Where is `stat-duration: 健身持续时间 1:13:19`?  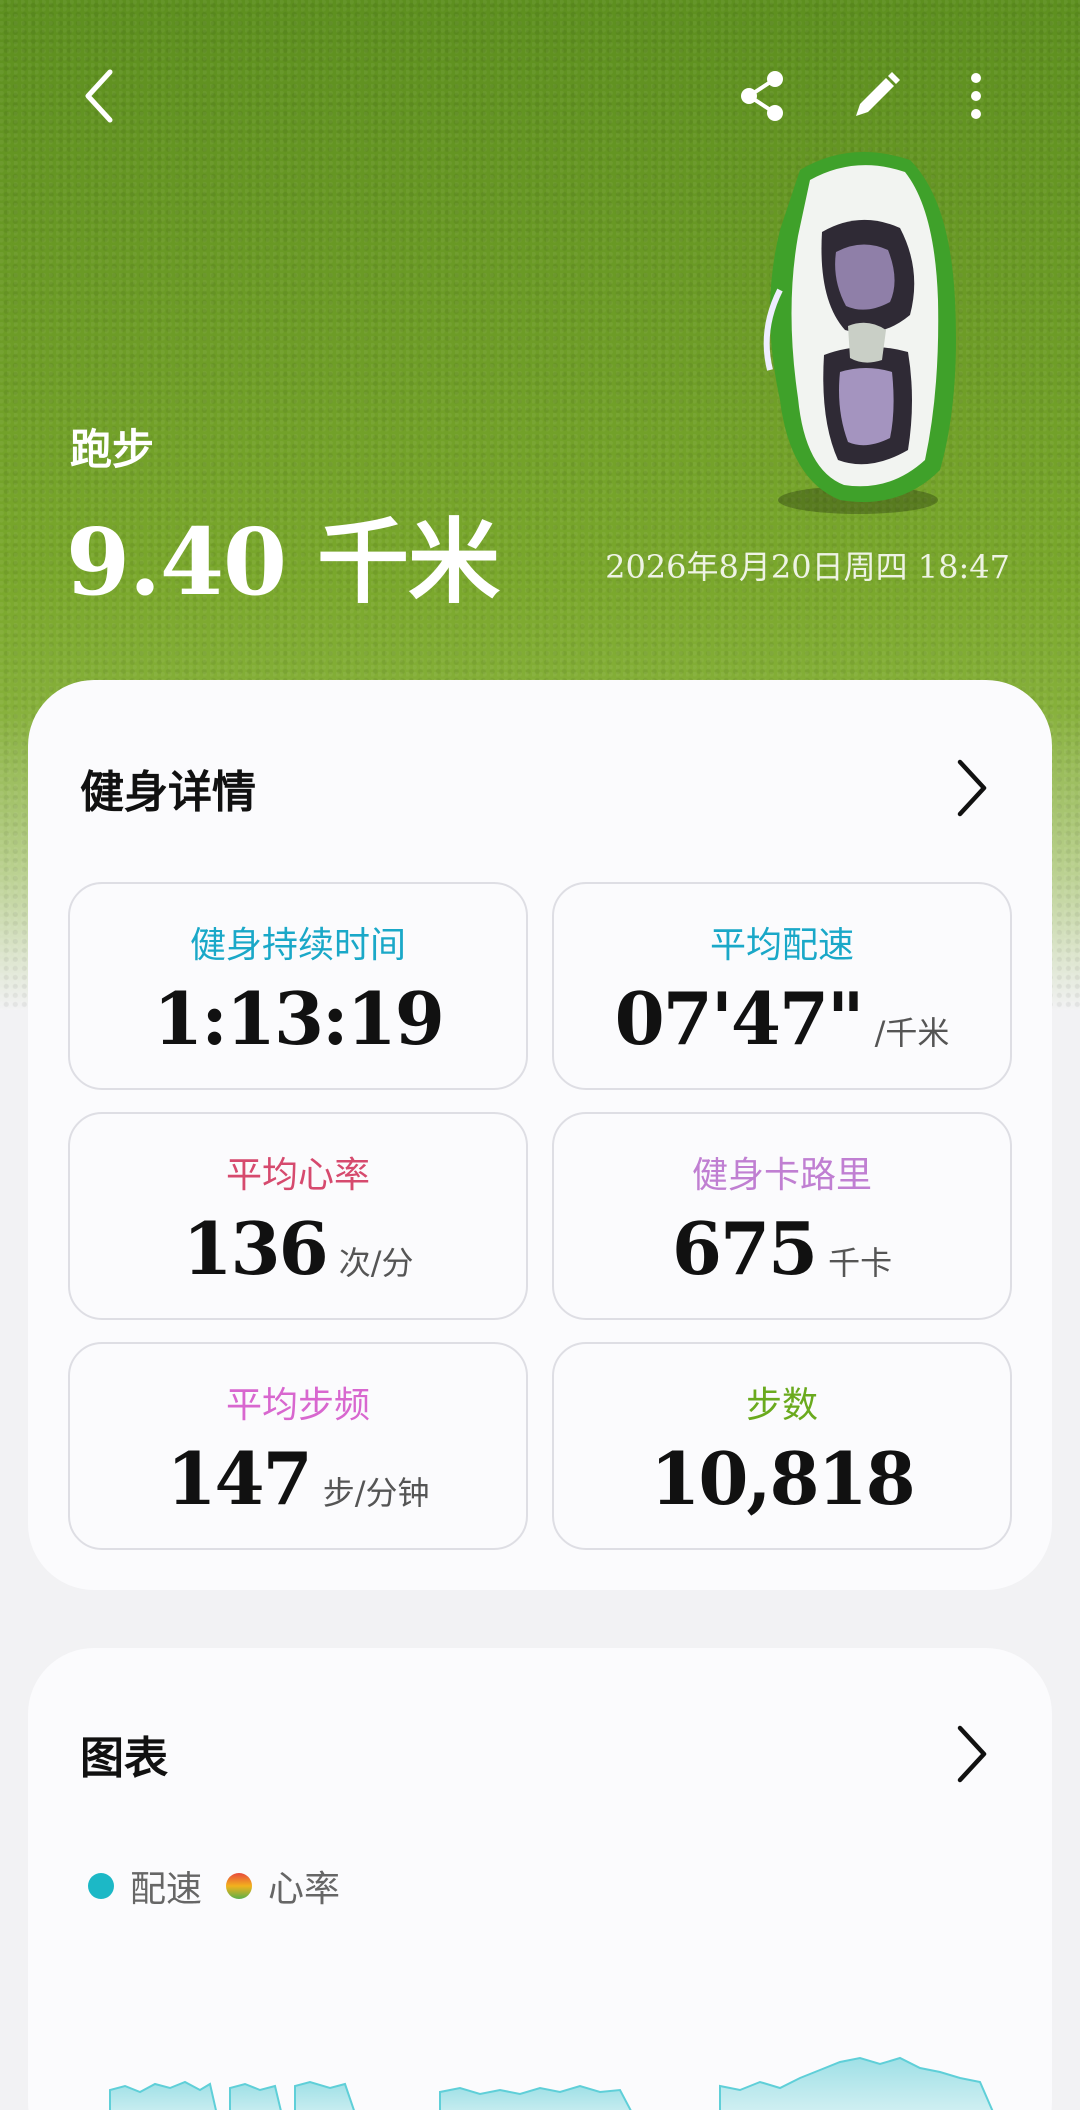
stat-duration: 健身持续时间 1:13:19 is located at coordinates (298, 986).